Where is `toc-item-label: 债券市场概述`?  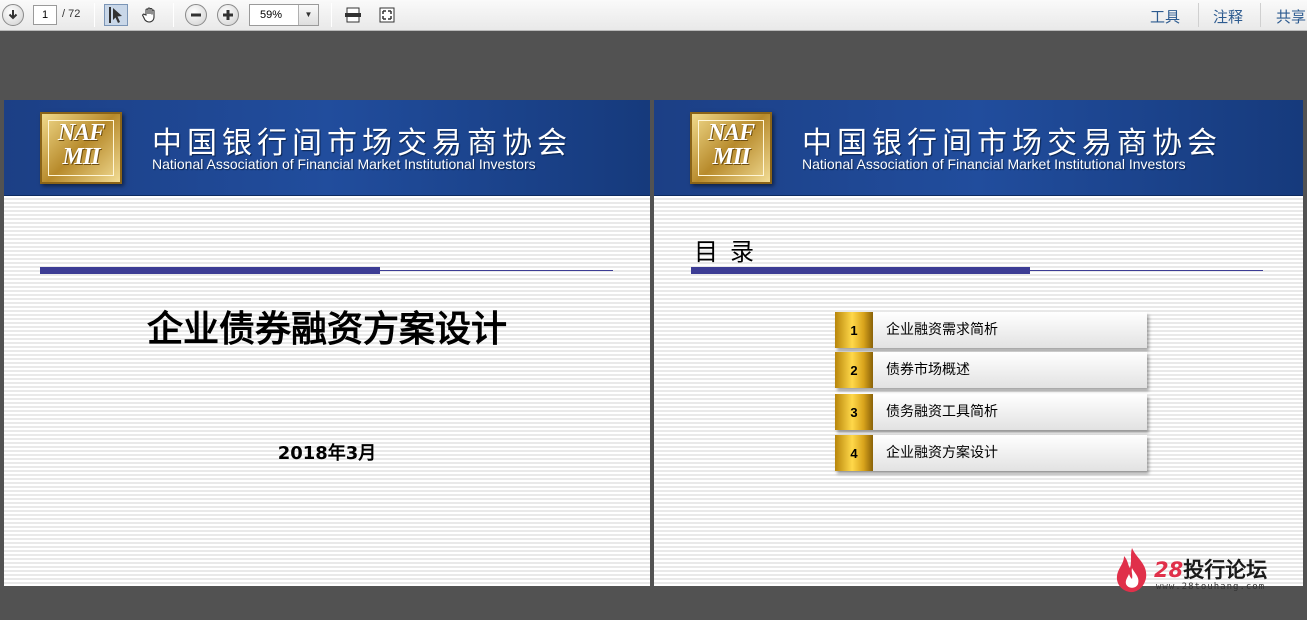 toc-item-label: 债券市场概述 is located at coordinates (928, 370).